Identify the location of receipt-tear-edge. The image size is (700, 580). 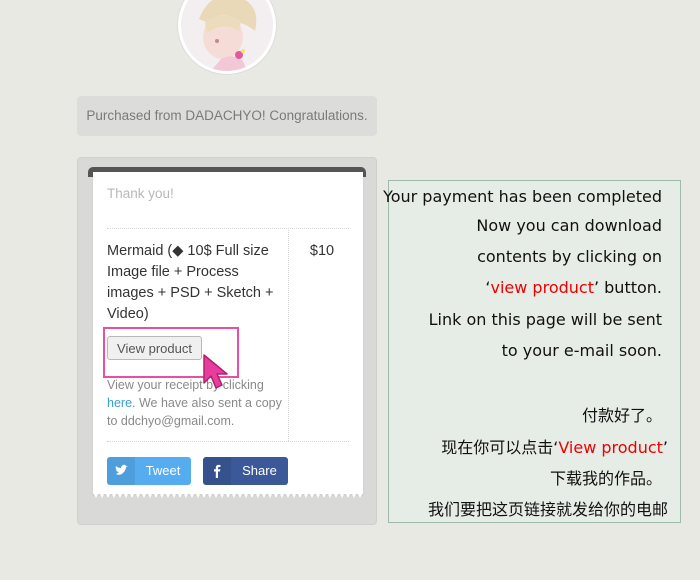
(228, 495).